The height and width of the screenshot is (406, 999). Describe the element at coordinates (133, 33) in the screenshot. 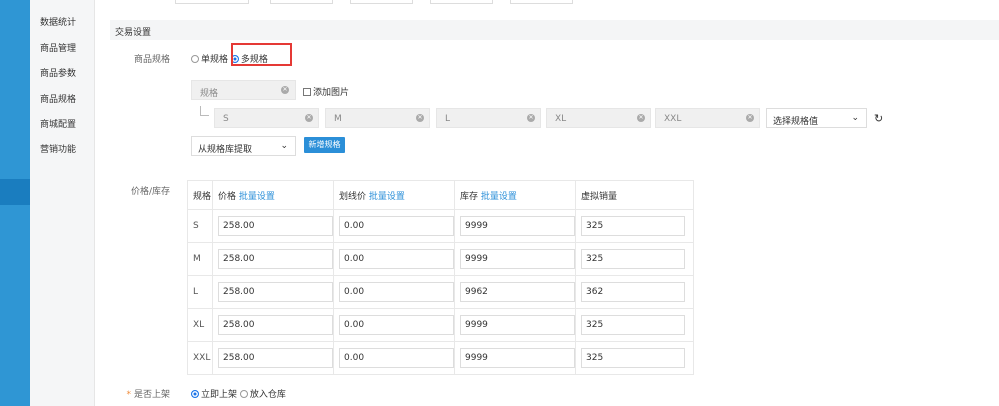

I see `section-title: 交易设置` at that location.